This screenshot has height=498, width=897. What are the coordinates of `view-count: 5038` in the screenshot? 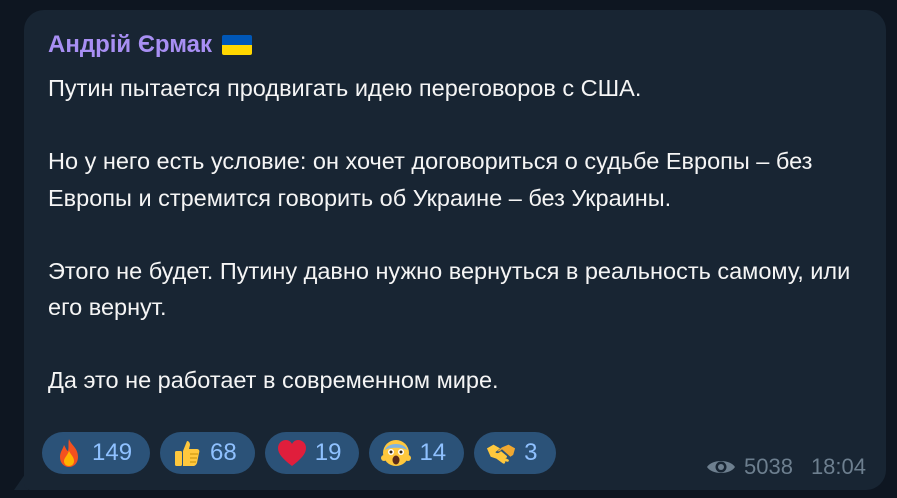 It's located at (768, 466).